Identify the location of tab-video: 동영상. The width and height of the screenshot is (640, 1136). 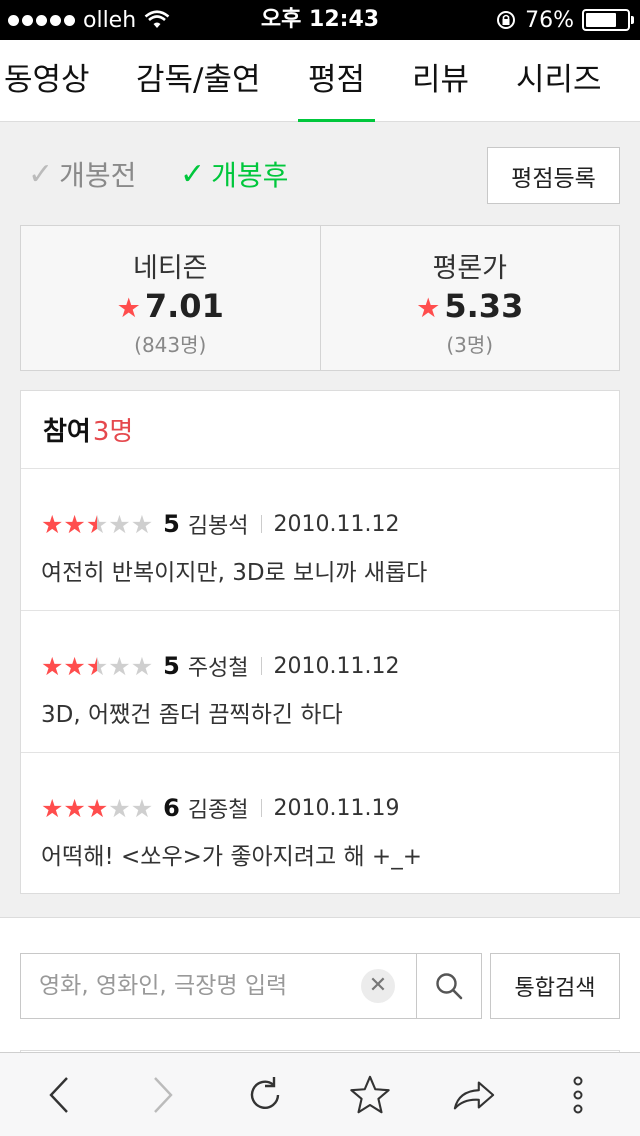
(47, 81).